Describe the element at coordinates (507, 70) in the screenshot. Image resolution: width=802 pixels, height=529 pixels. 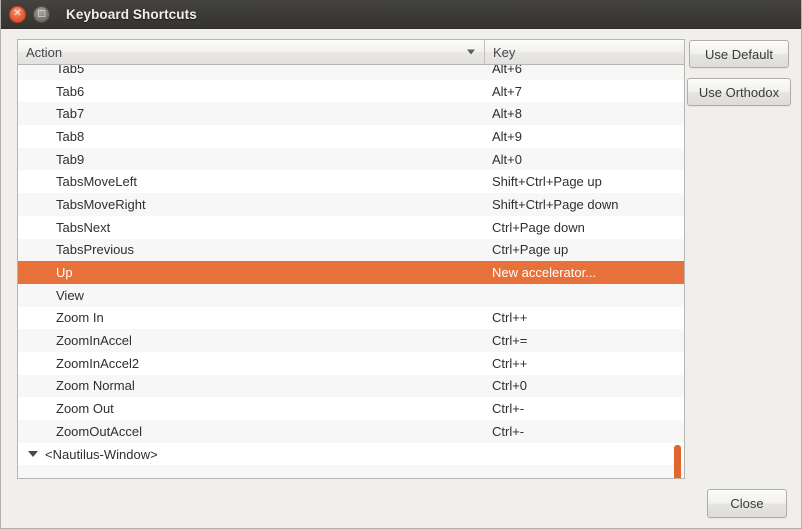
I see `cell-key: Alt+6` at that location.